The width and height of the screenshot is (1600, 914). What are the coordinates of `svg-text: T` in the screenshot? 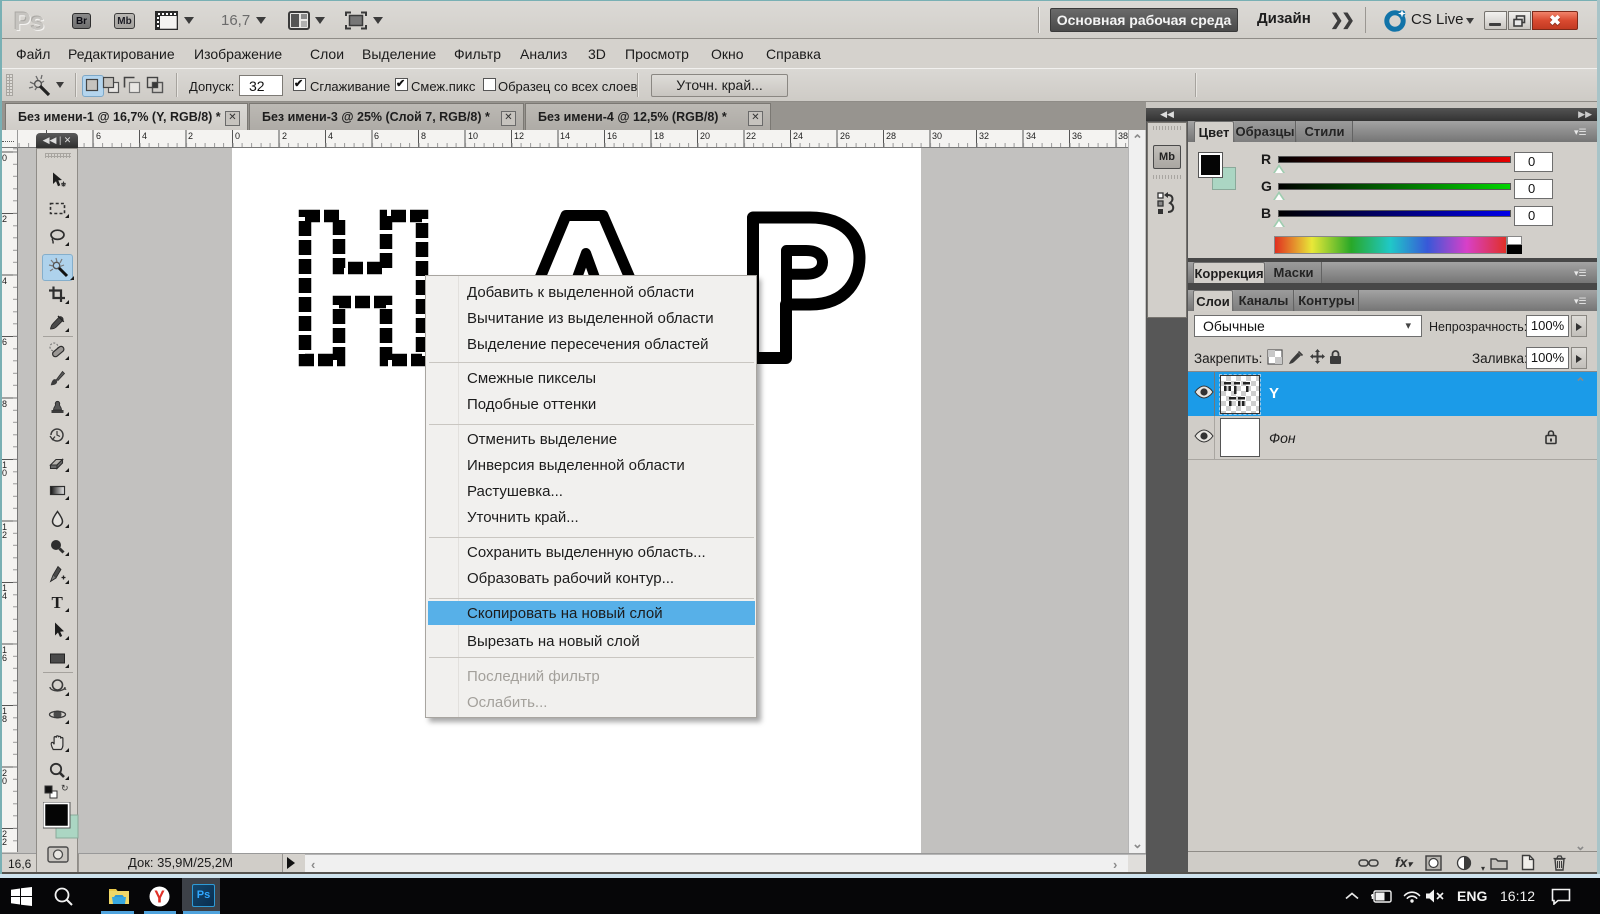 It's located at (58, 602).